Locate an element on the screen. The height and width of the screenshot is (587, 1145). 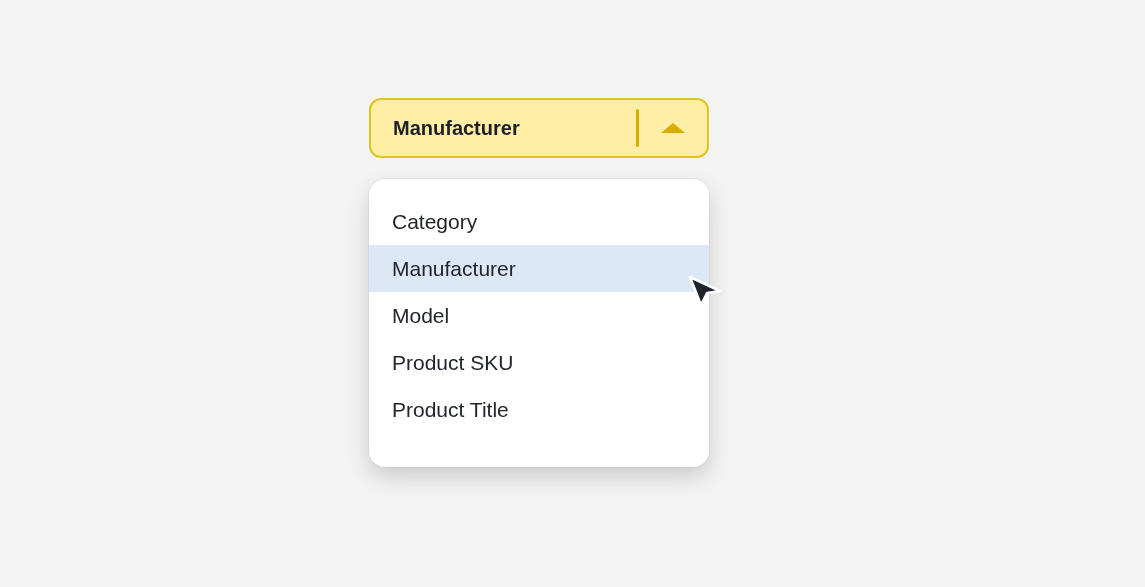
selected-value: Manufacturer is located at coordinates (457, 128).